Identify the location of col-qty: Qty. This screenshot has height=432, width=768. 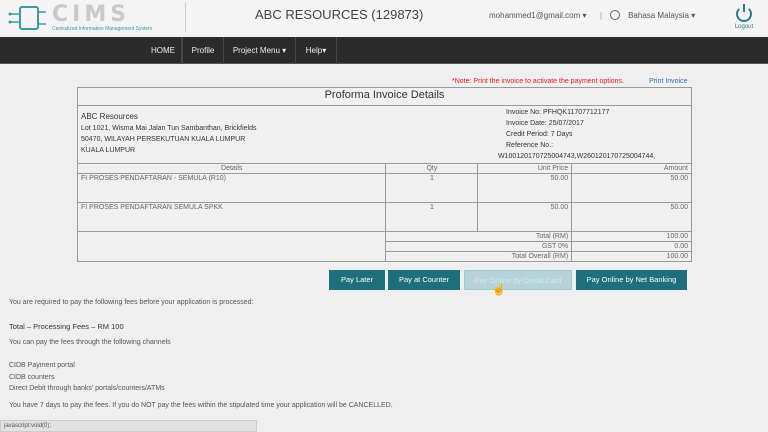
(432, 168).